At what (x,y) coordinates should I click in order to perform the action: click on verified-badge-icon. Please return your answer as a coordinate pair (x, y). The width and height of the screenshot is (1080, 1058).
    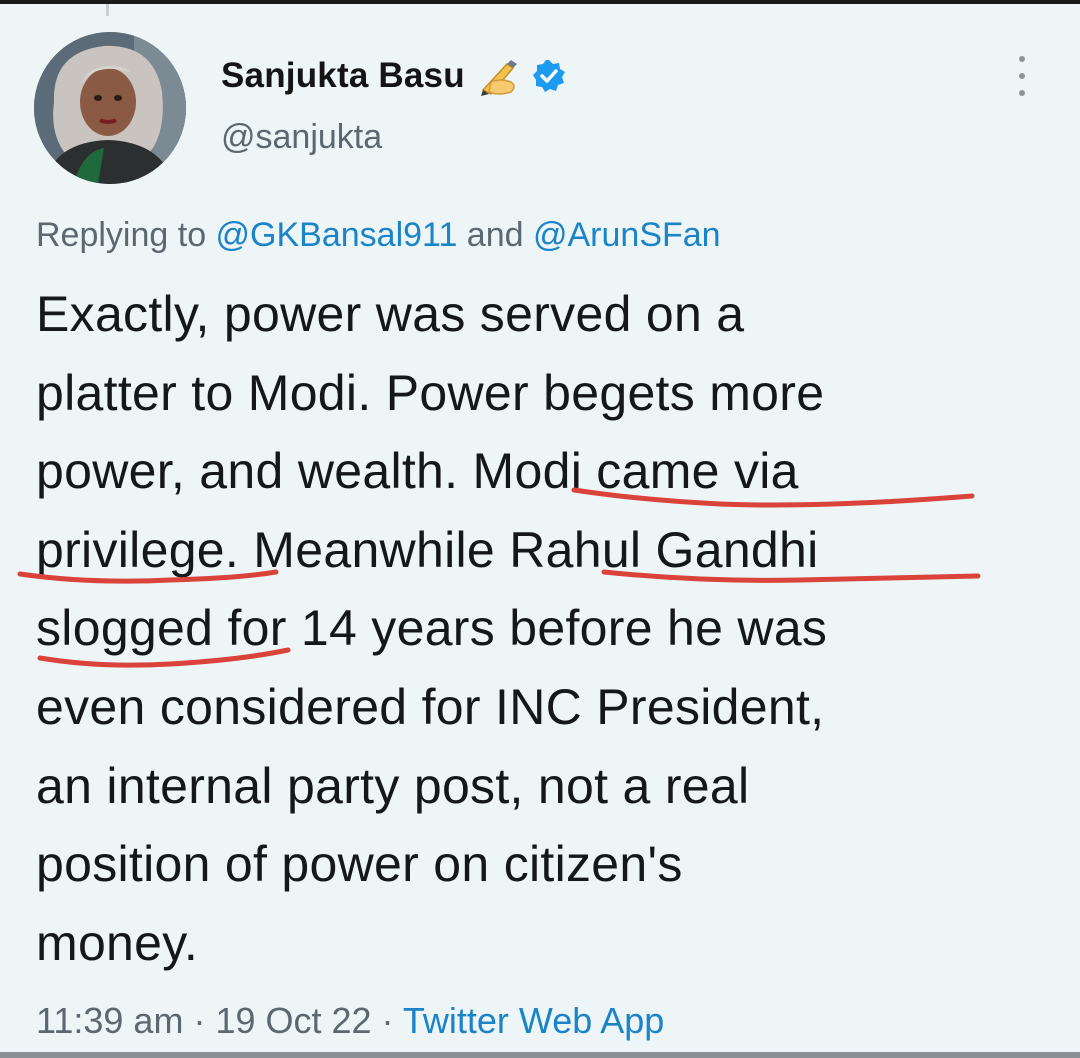
    Looking at the image, I should click on (548, 76).